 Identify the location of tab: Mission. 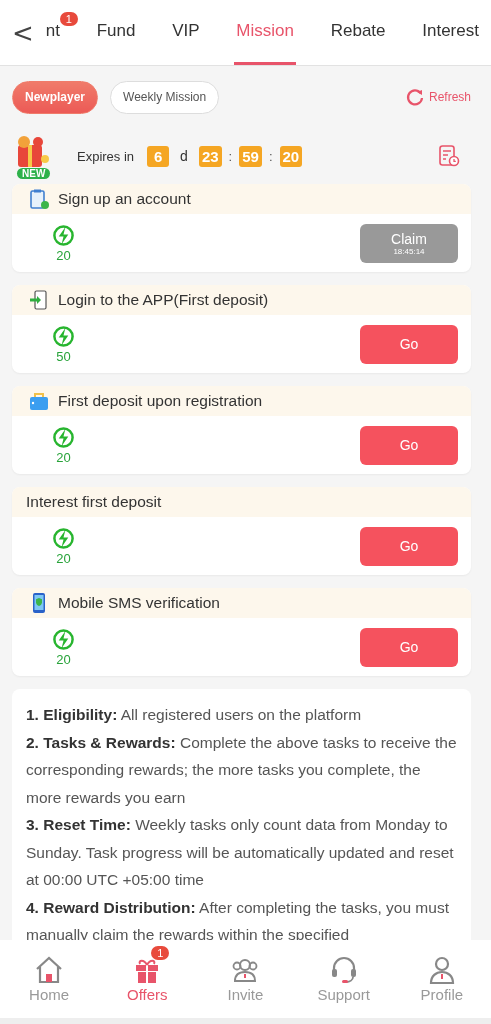
(265, 32).